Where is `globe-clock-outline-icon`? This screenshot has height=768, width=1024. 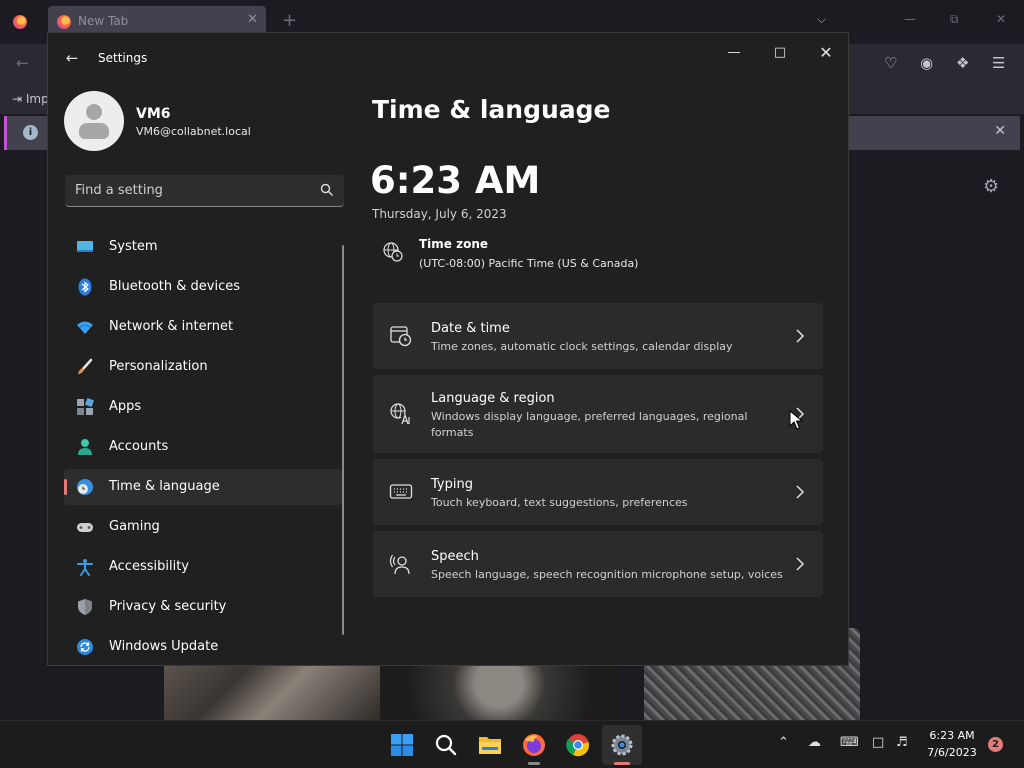 globe-clock-outline-icon is located at coordinates (393, 252).